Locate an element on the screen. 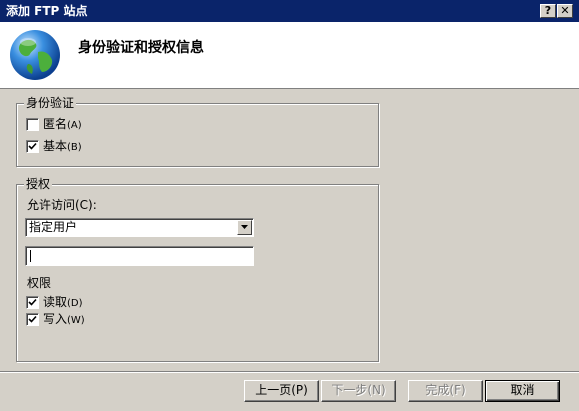 This screenshot has height=411, width=579. read-label: 读取 is located at coordinates (55, 302).